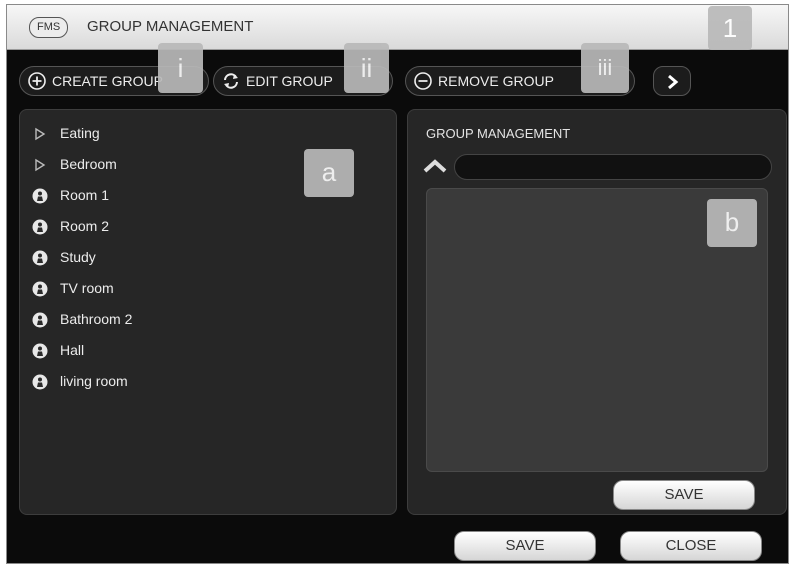 This screenshot has height=568, width=795. I want to click on detail-save-button: SAVE, so click(684, 495).